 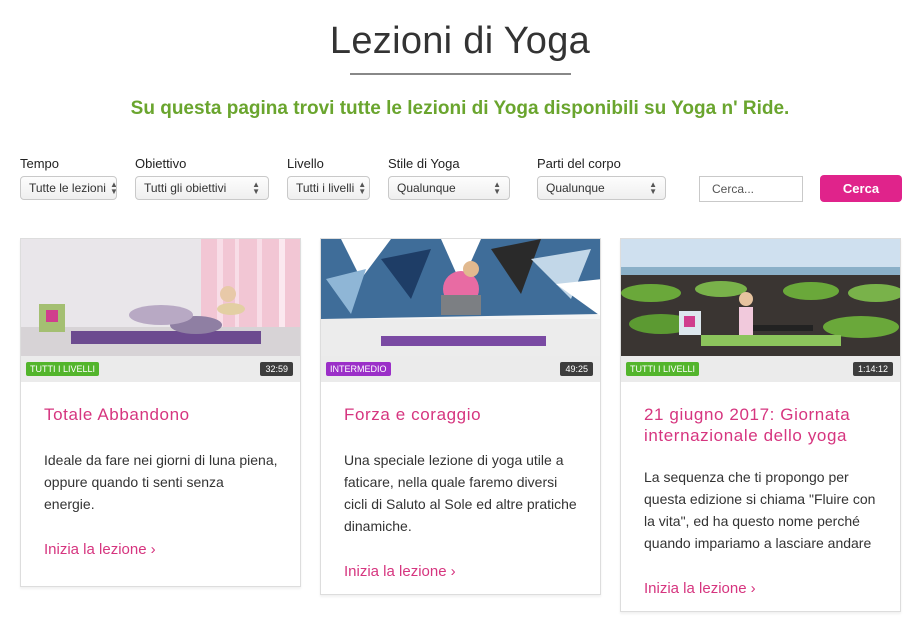 I want to click on duration-badge: 49:25, so click(x=576, y=369).